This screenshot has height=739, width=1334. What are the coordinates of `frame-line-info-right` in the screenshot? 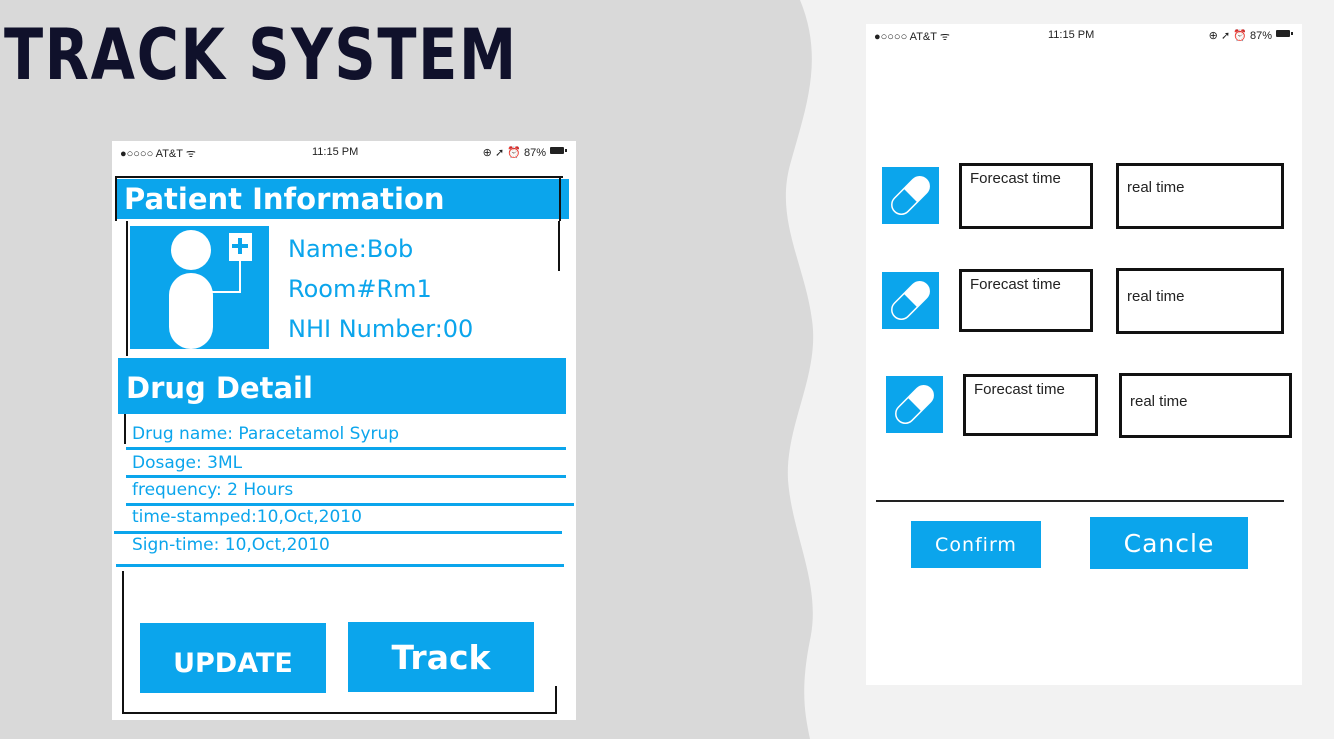 It's located at (559, 246).